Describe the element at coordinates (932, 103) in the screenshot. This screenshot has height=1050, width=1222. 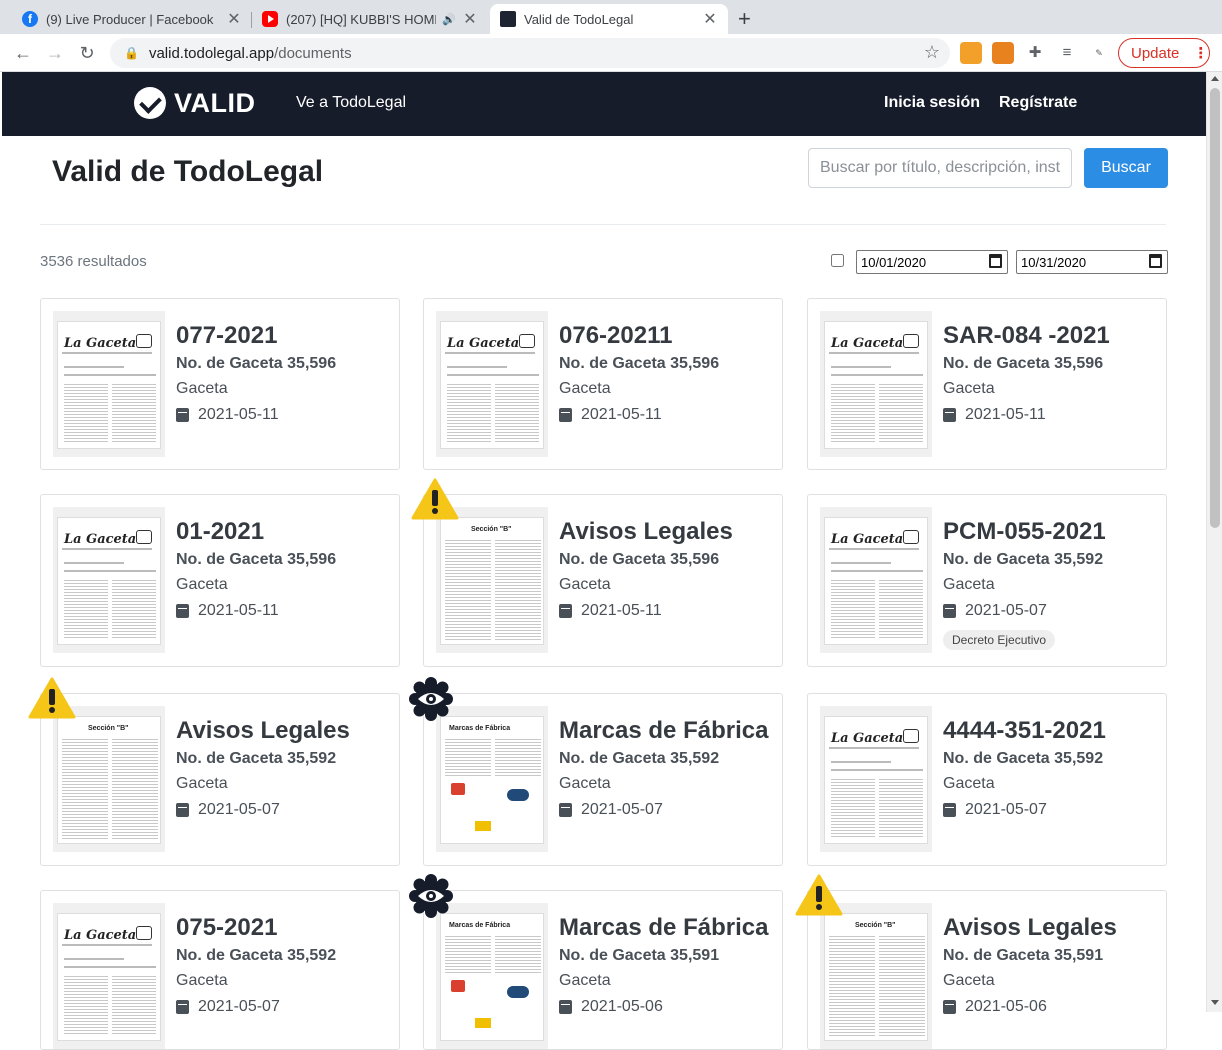
I see `login-link: Inicia sesión` at that location.